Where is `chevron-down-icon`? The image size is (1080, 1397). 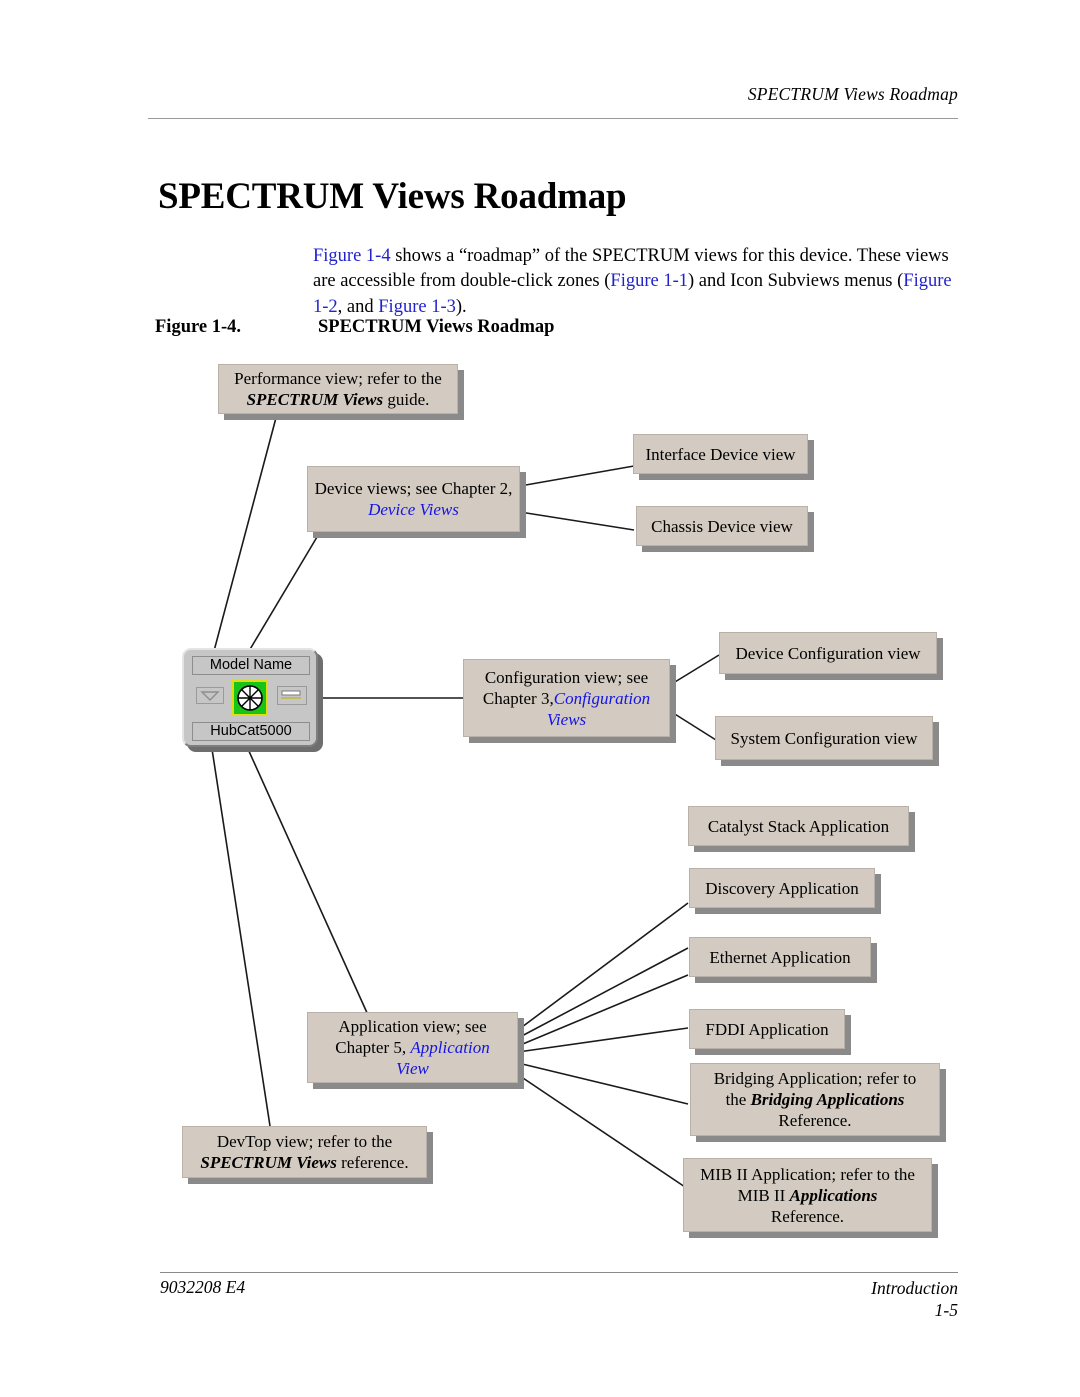 chevron-down-icon is located at coordinates (210, 695).